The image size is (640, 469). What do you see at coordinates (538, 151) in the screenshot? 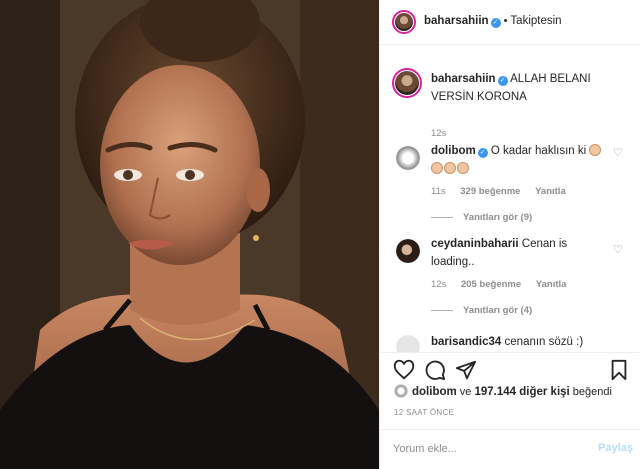
I see `comment-body: O kadar haklısın ki` at bounding box center [538, 151].